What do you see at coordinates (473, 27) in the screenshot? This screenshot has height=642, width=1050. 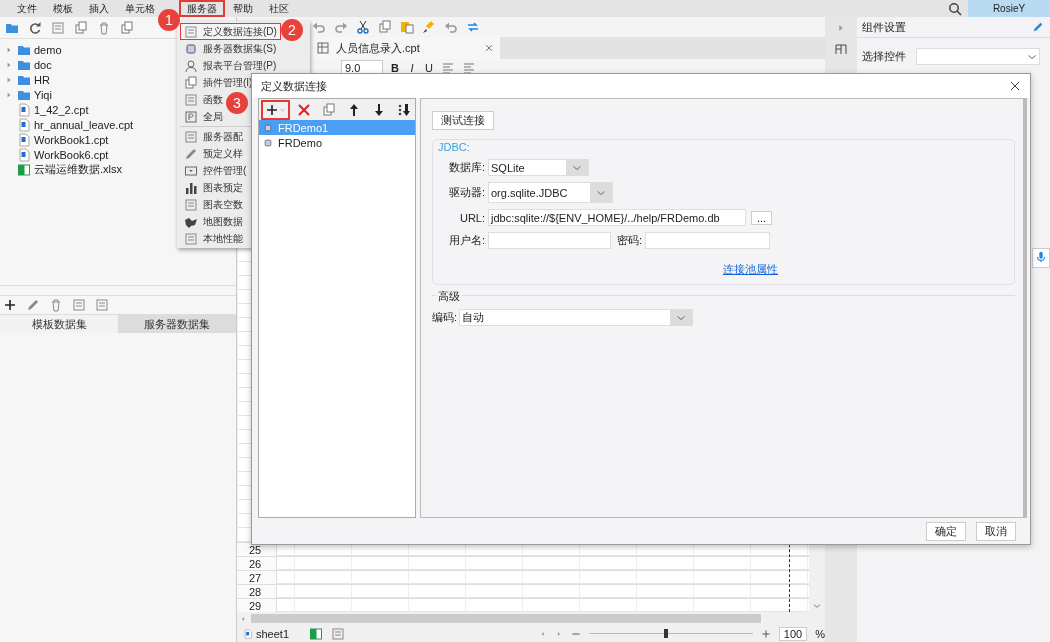 I see `swap-arrows-icon` at bounding box center [473, 27].